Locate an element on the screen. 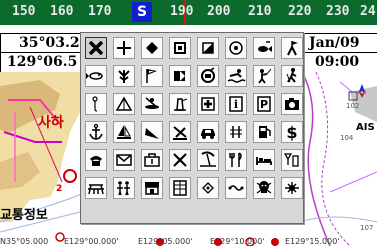  half-square-icon is located at coordinates (208, 48).